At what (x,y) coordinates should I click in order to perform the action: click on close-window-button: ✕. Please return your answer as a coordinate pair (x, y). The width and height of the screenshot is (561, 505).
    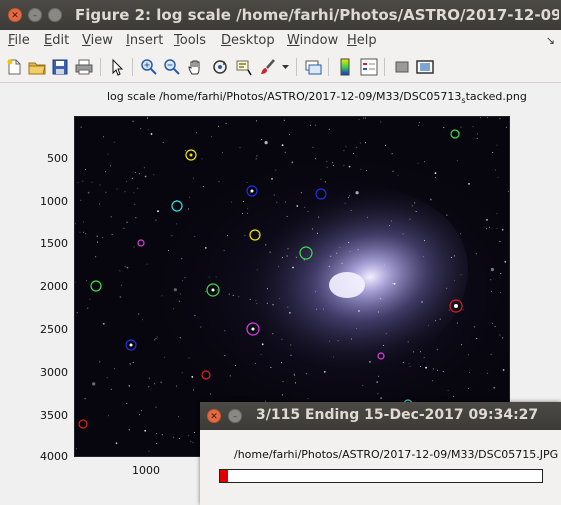
    Looking at the image, I should click on (15, 15).